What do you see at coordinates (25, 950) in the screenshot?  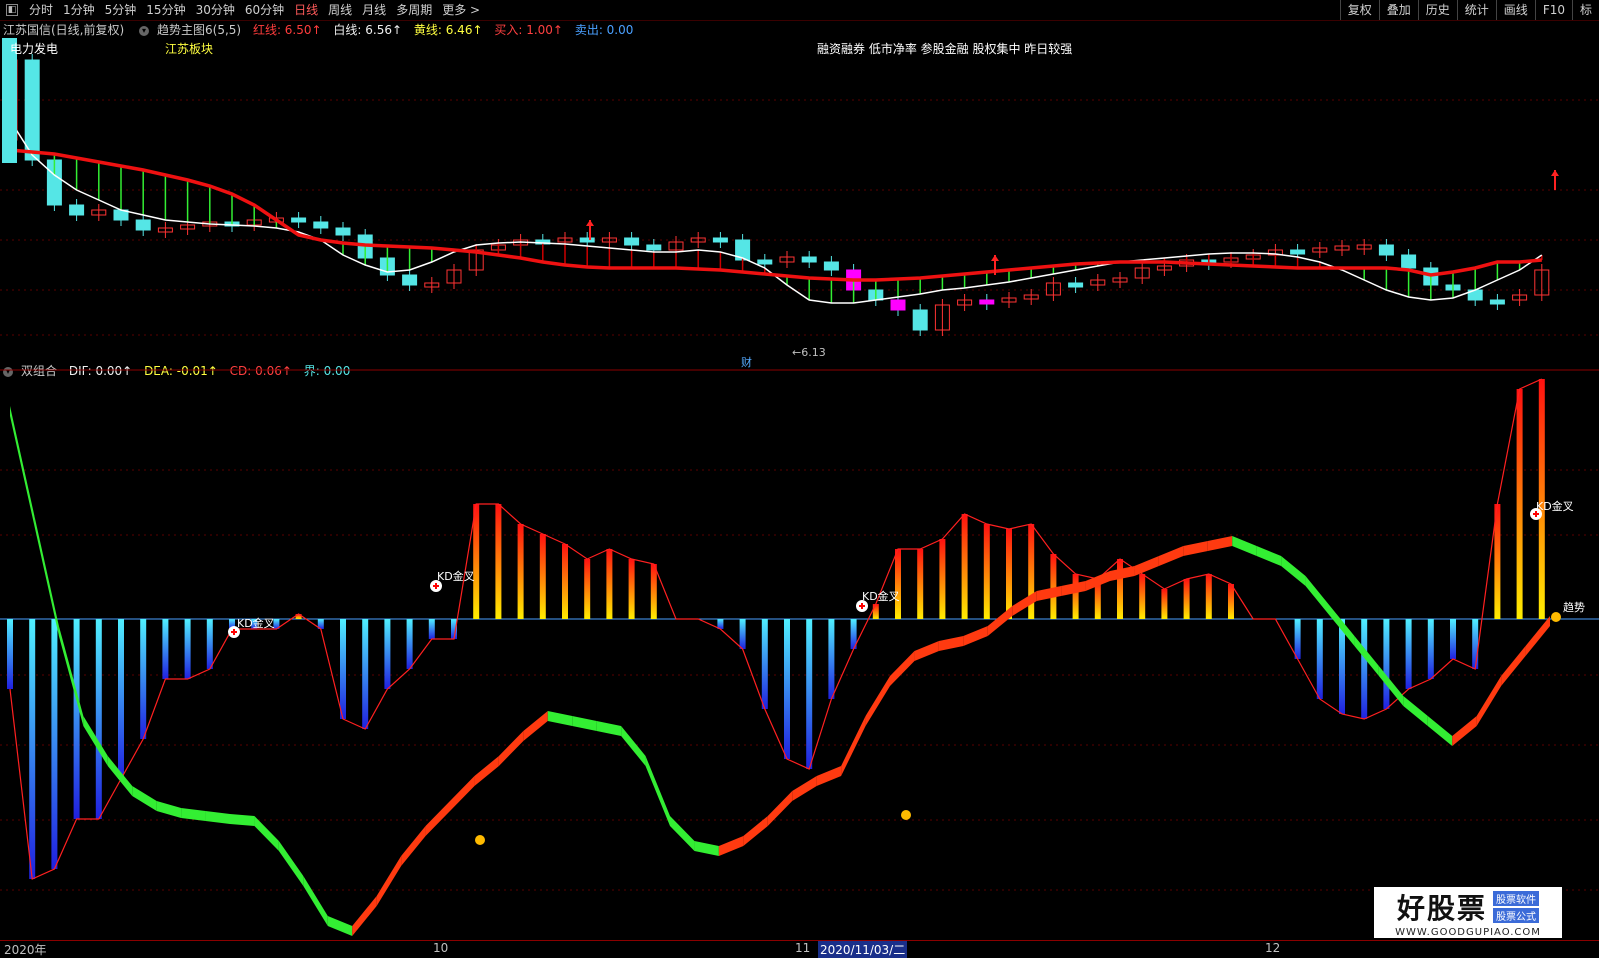 I see `axis-label: 2020年` at bounding box center [25, 950].